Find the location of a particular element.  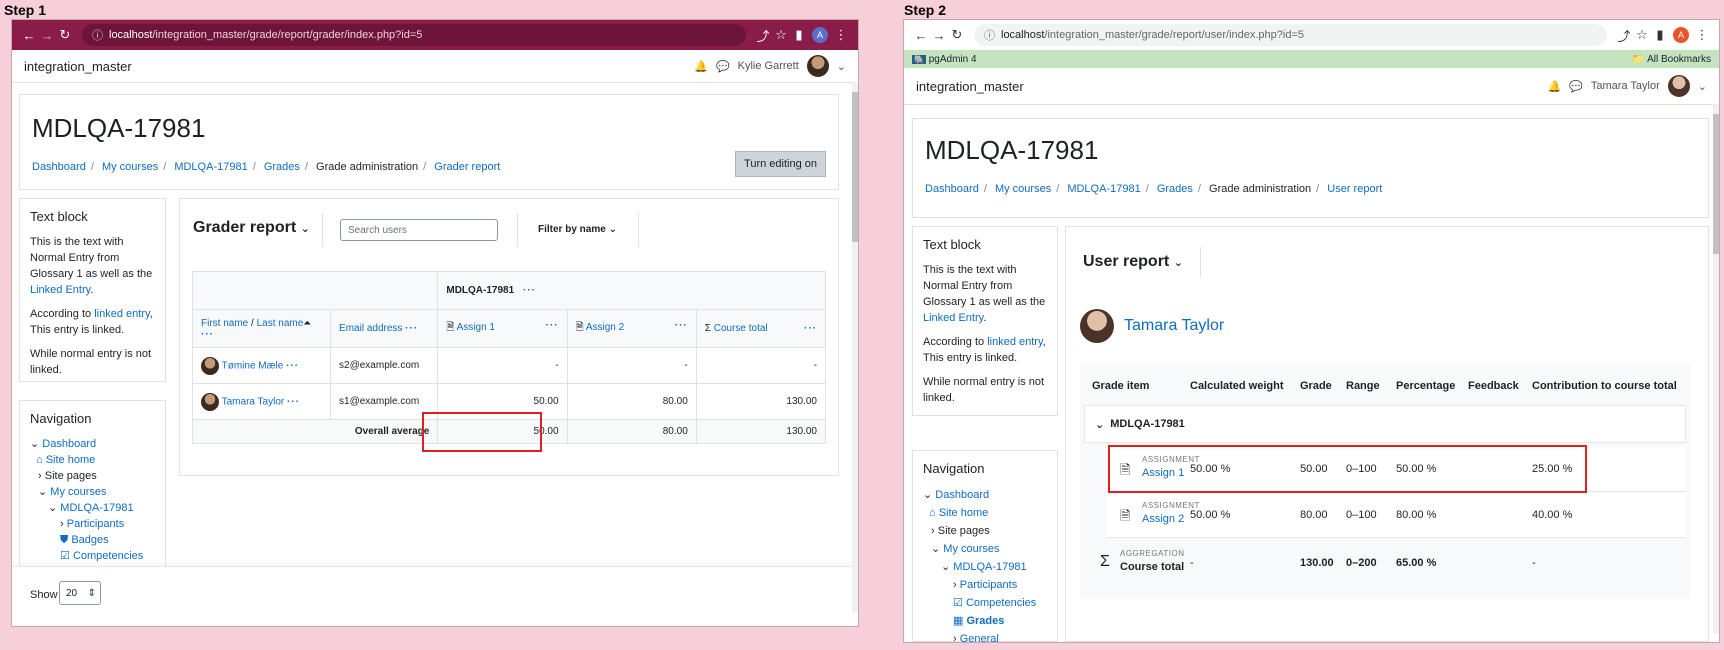

breadcrumb-user-report: User report is located at coordinates (1354, 189).